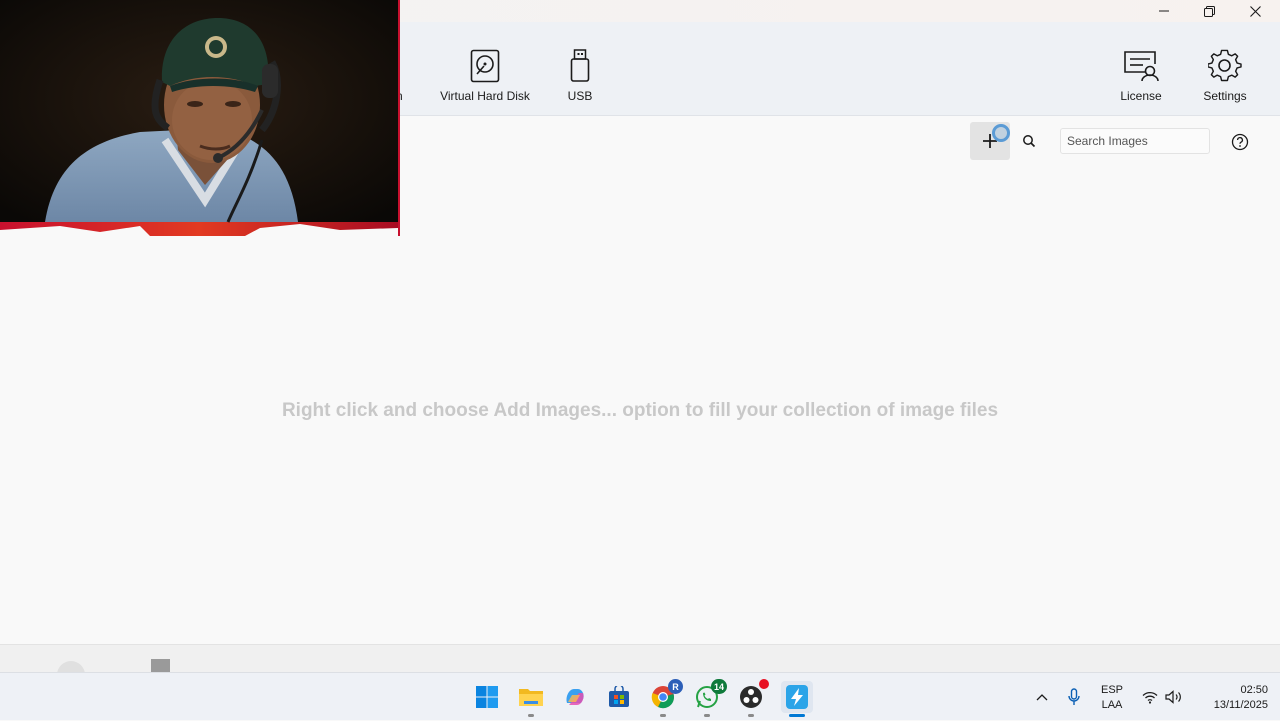  Describe the element at coordinates (1240, 705) in the screenshot. I see `clock-date: 13/11/2025` at that location.